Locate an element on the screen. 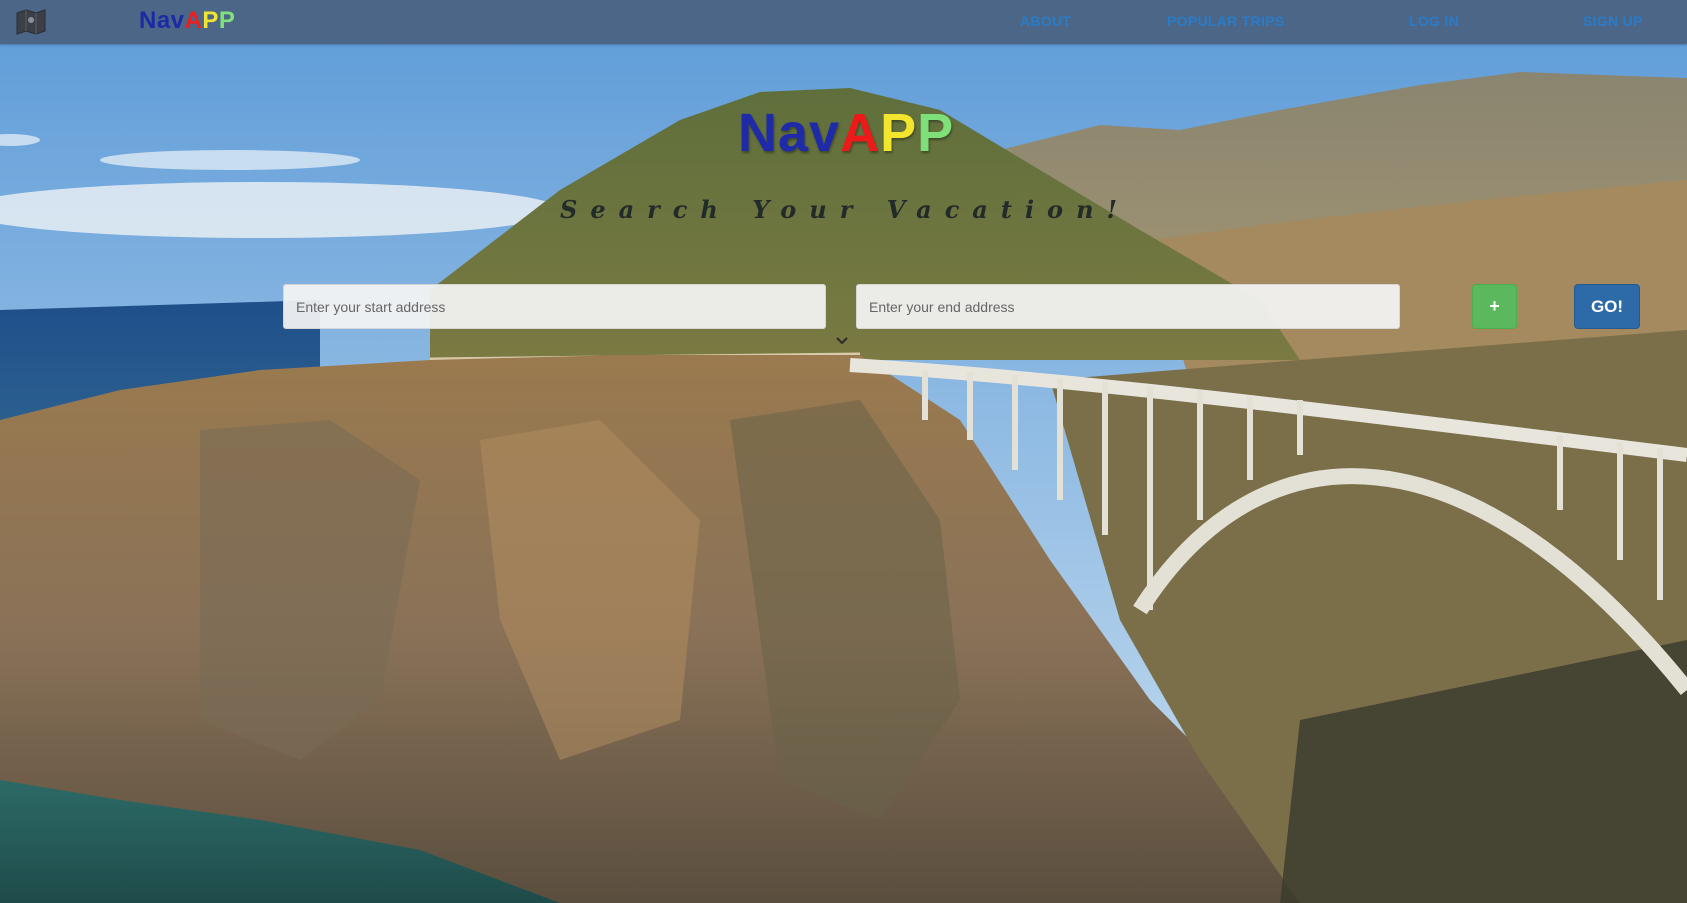 Image resolution: width=1687 pixels, height=903 pixels. hero-logo-part: A is located at coordinates (860, 133).